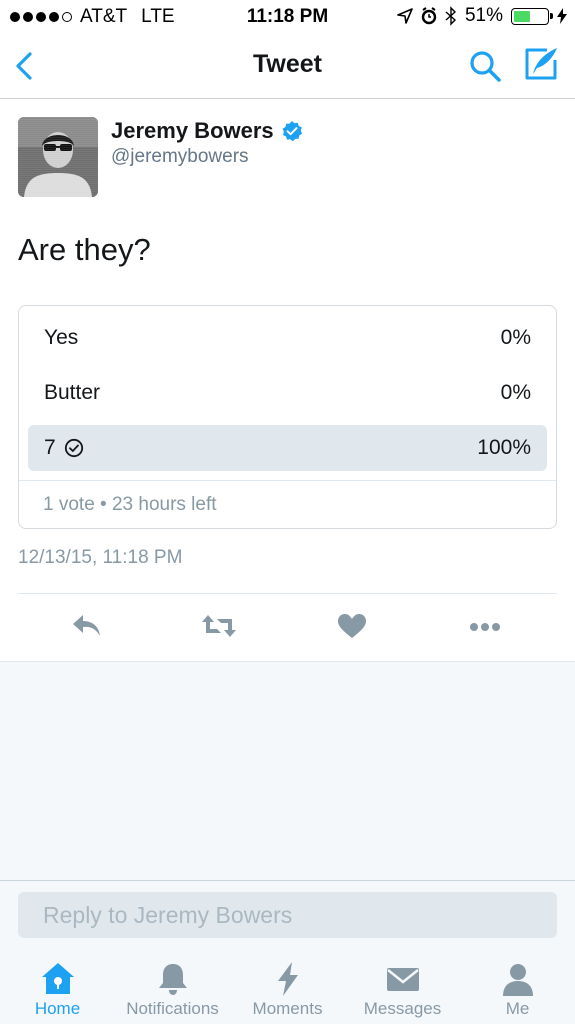  Describe the element at coordinates (402, 979) in the screenshot. I see `envelope-icon` at that location.